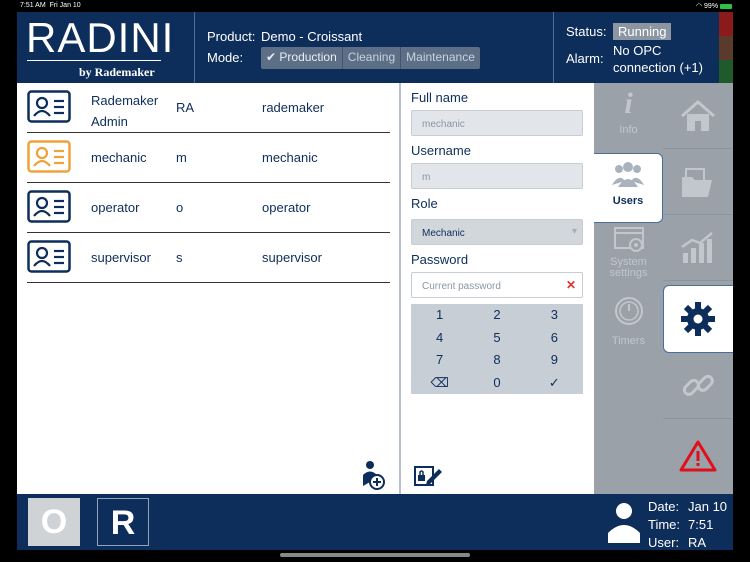  What do you see at coordinates (497, 123) in the screenshot?
I see `fullname-field: mechanic` at bounding box center [497, 123].